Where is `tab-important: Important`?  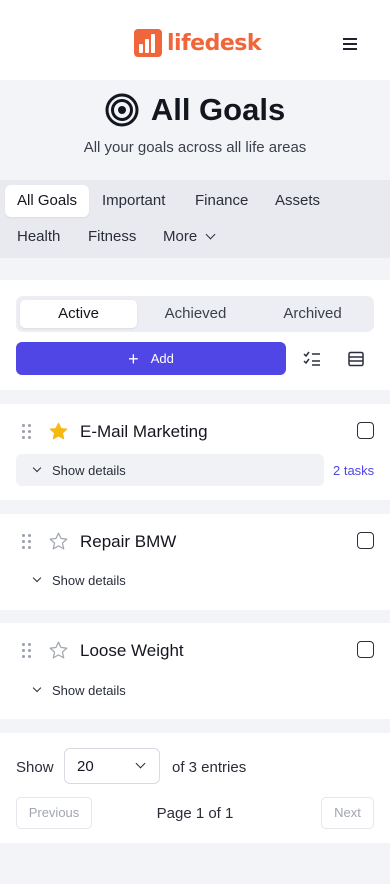
tab-important: Important is located at coordinates (133, 201).